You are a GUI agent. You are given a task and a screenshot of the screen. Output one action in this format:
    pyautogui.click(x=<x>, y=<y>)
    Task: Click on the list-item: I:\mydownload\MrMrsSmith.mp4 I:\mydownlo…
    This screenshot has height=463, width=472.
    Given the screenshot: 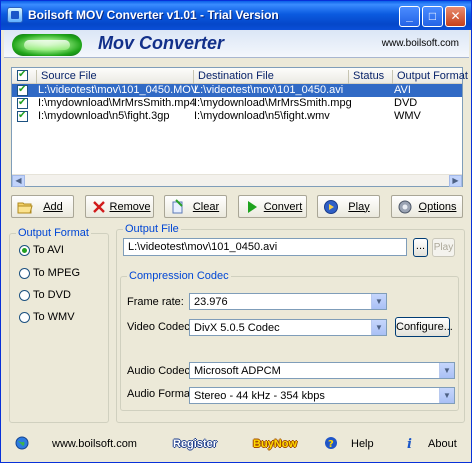 What is the action you would take?
    pyautogui.click(x=237, y=103)
    